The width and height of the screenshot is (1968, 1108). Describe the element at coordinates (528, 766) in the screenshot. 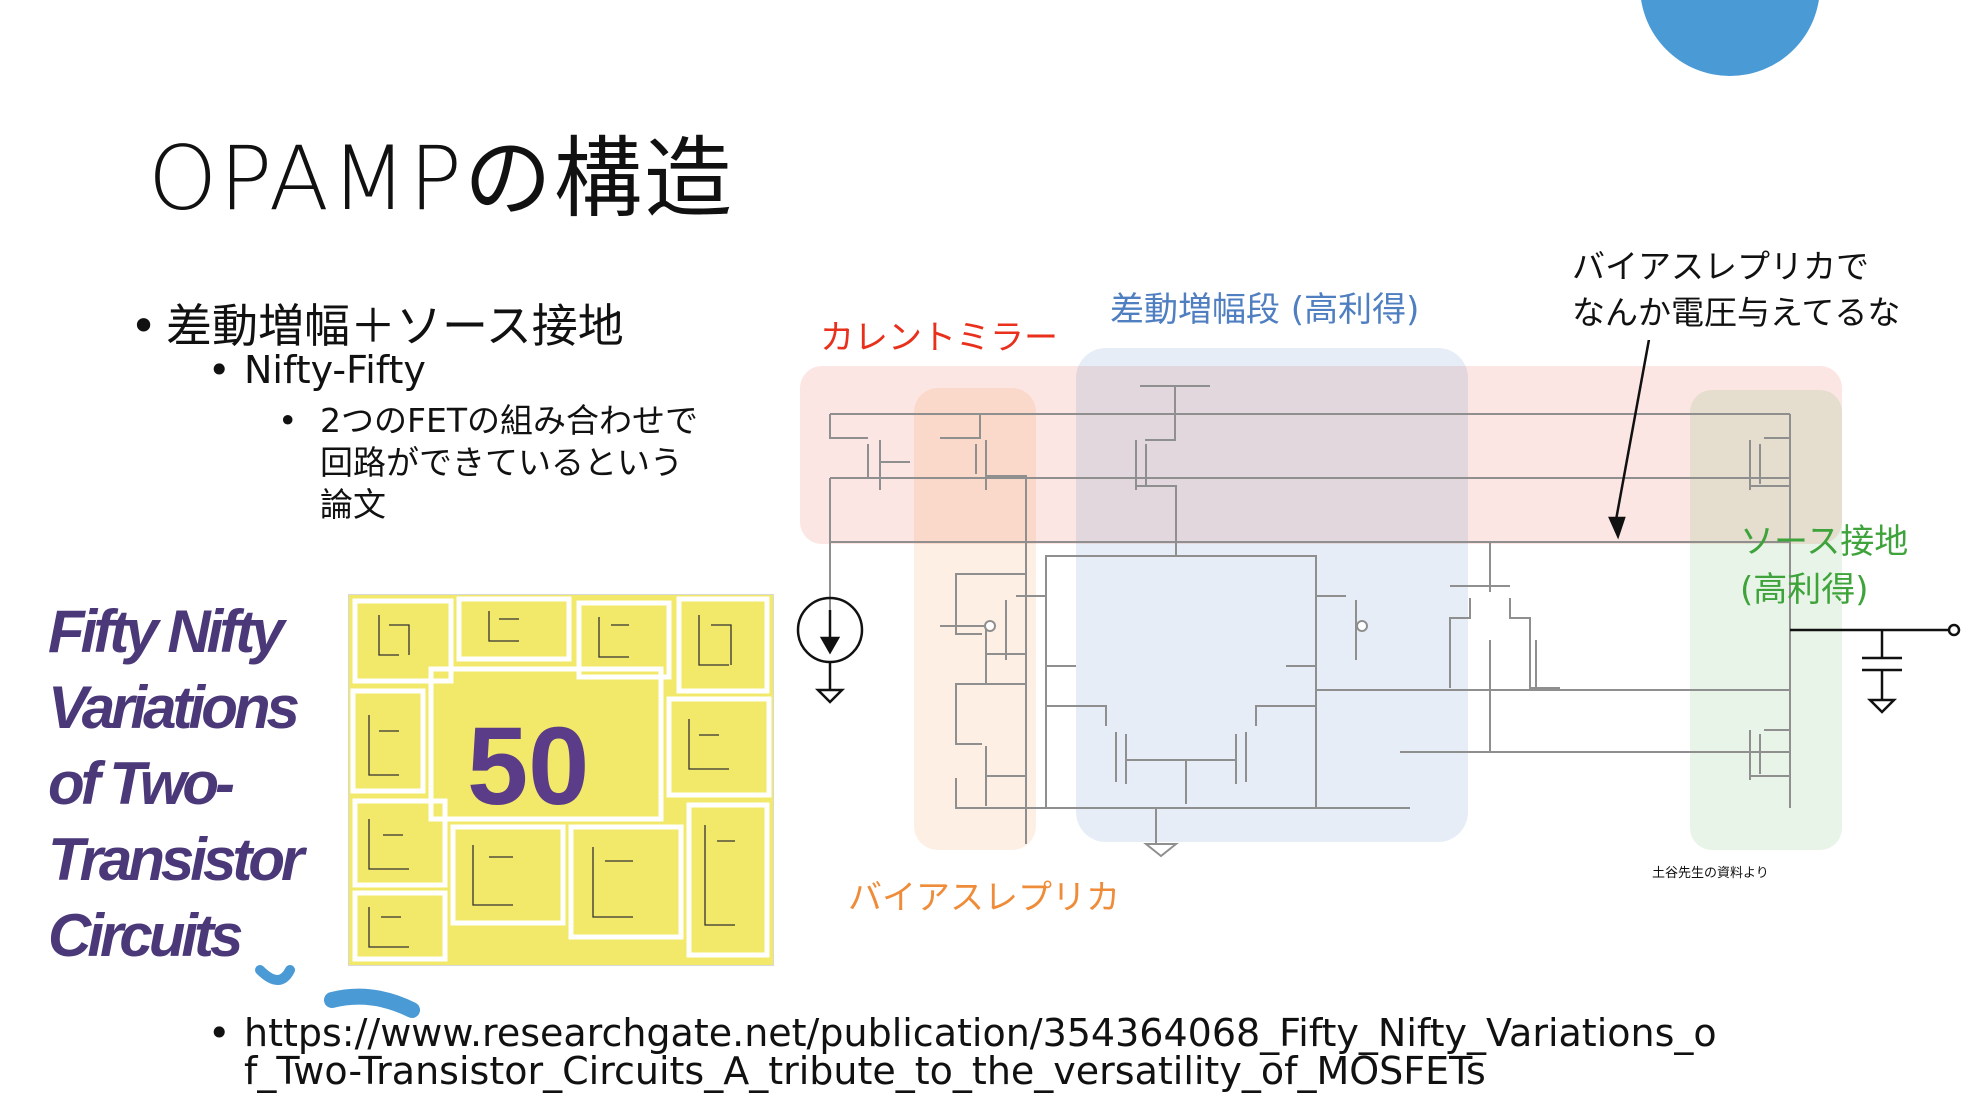

I see `cover-number: 50` at that location.